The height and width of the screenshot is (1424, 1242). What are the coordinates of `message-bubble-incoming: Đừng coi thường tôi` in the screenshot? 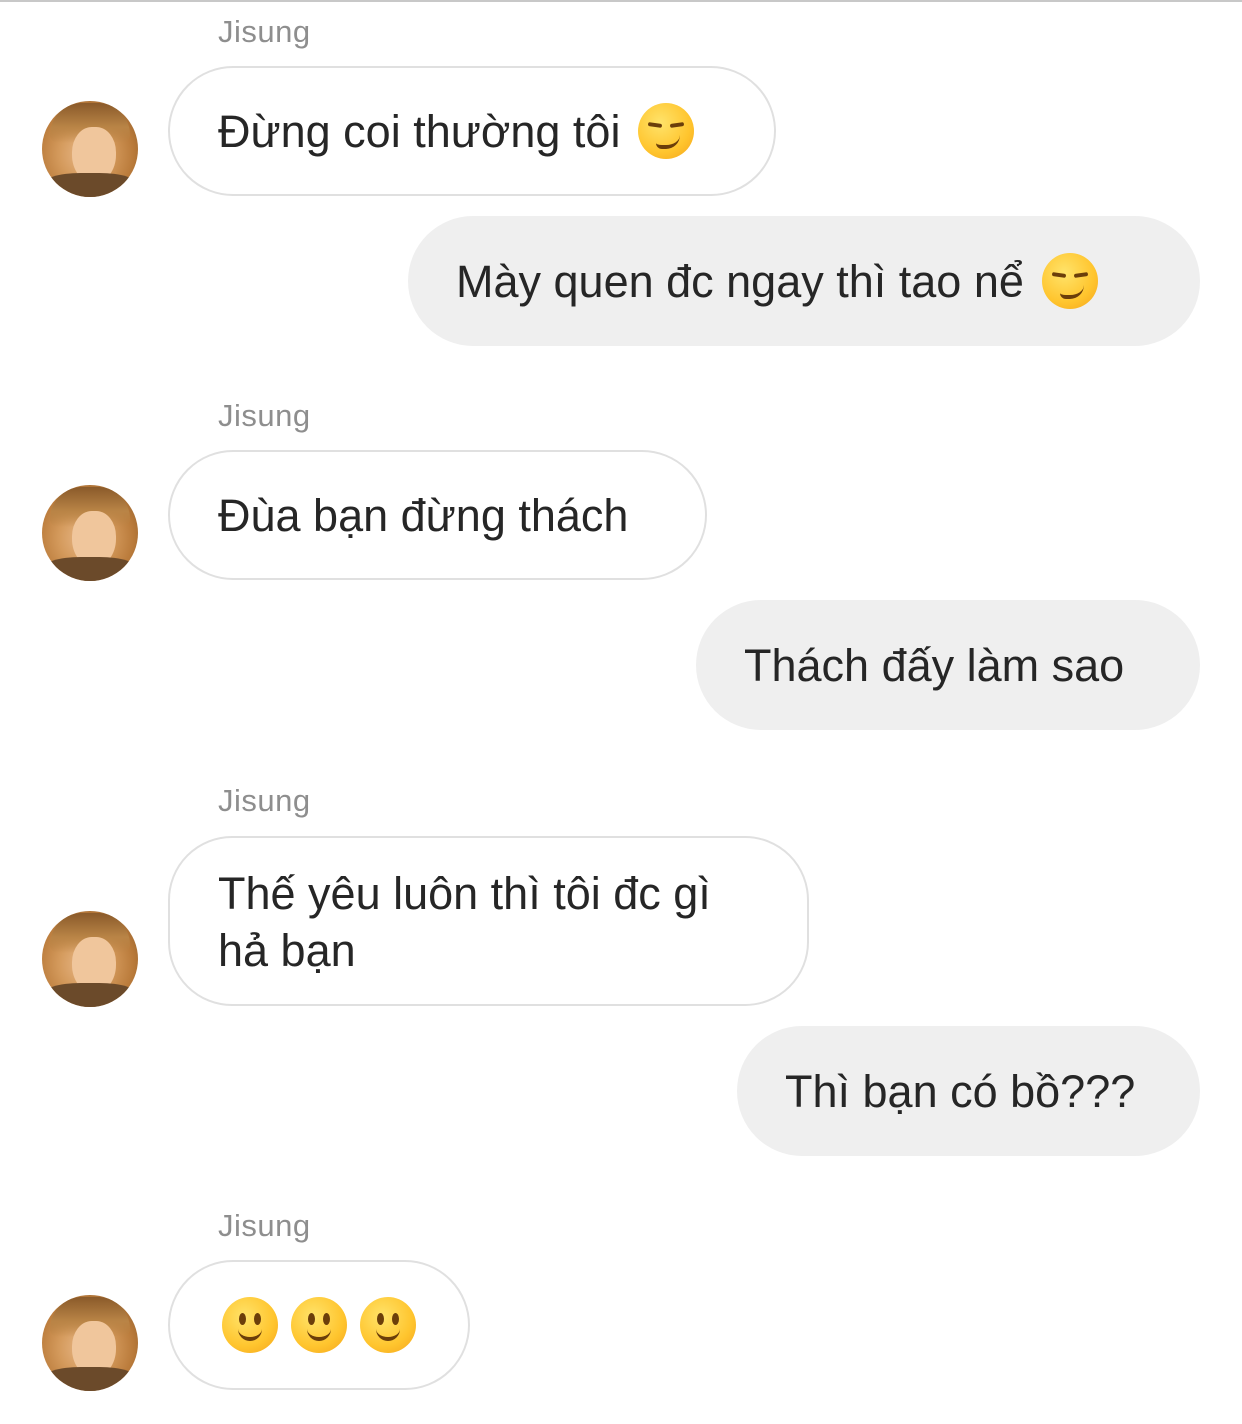 It's located at (472, 131).